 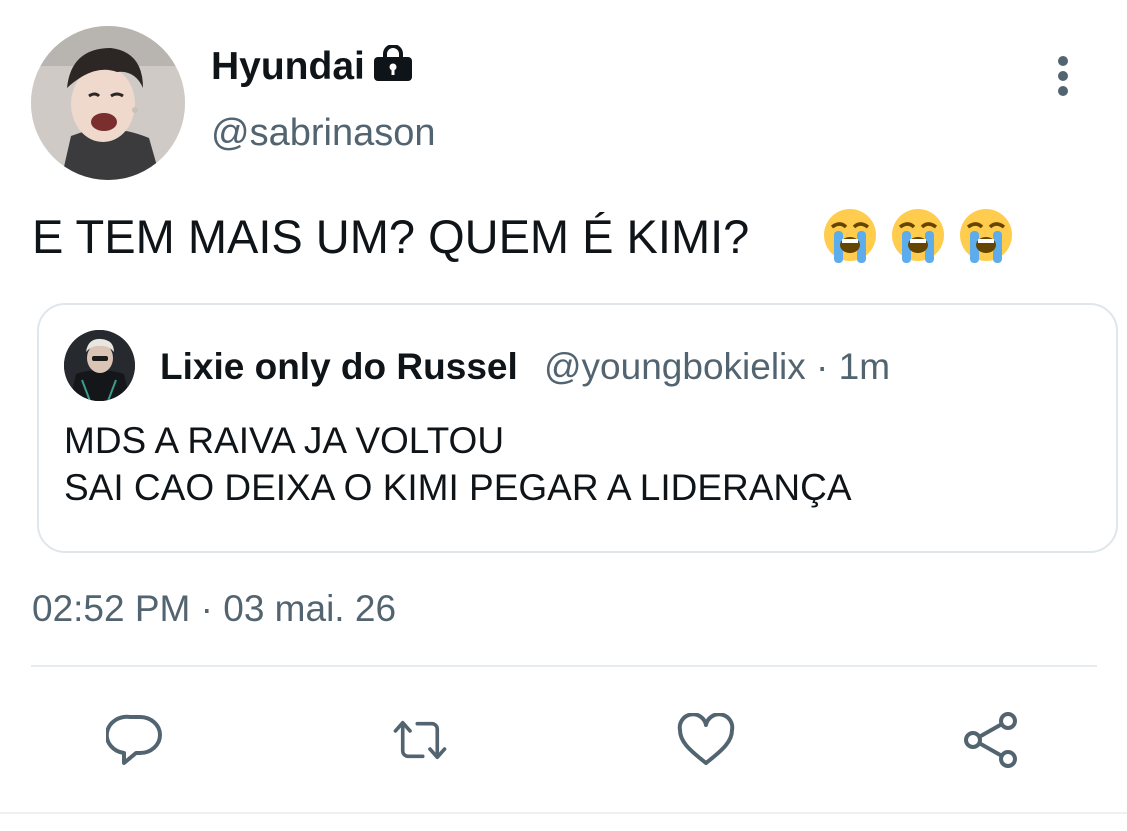 I want to click on tweet-text: E TEM MAIS UM? QUEM É KIMI?, so click(x=391, y=236).